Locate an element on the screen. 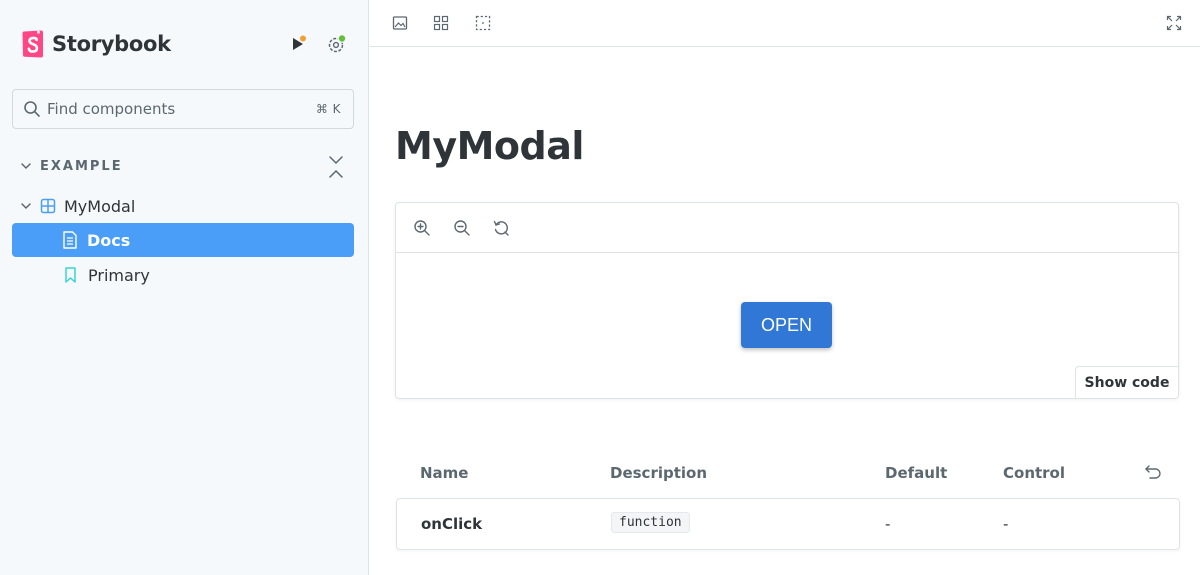 This screenshot has width=1200, height=575. bookmark-icon is located at coordinates (70, 275).